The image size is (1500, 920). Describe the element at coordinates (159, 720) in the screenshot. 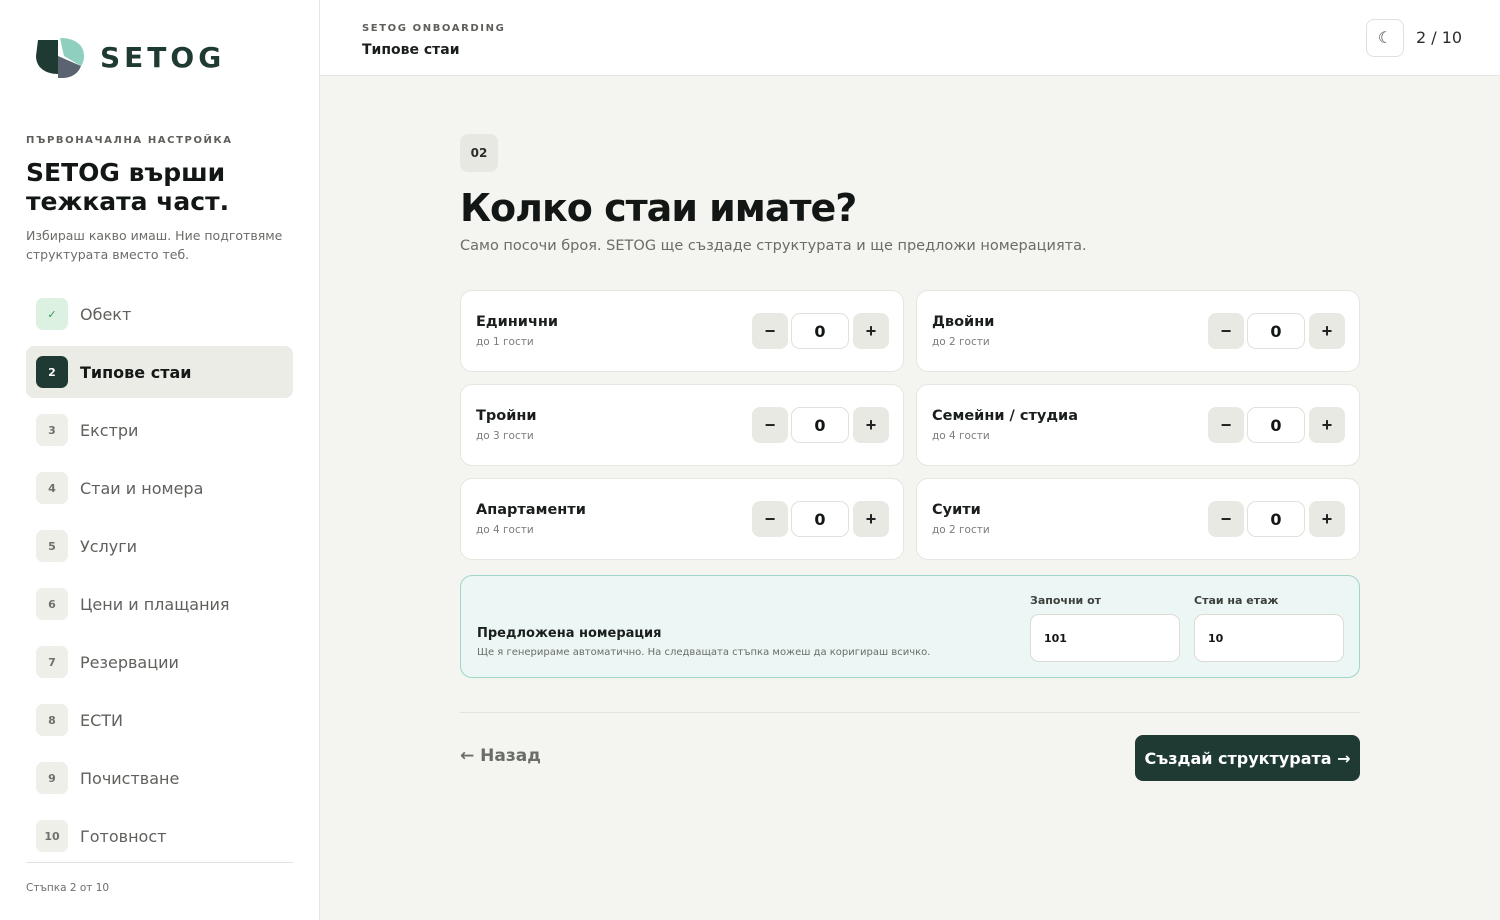

I see `step-item-esti: 8 ЕСТИ` at that location.